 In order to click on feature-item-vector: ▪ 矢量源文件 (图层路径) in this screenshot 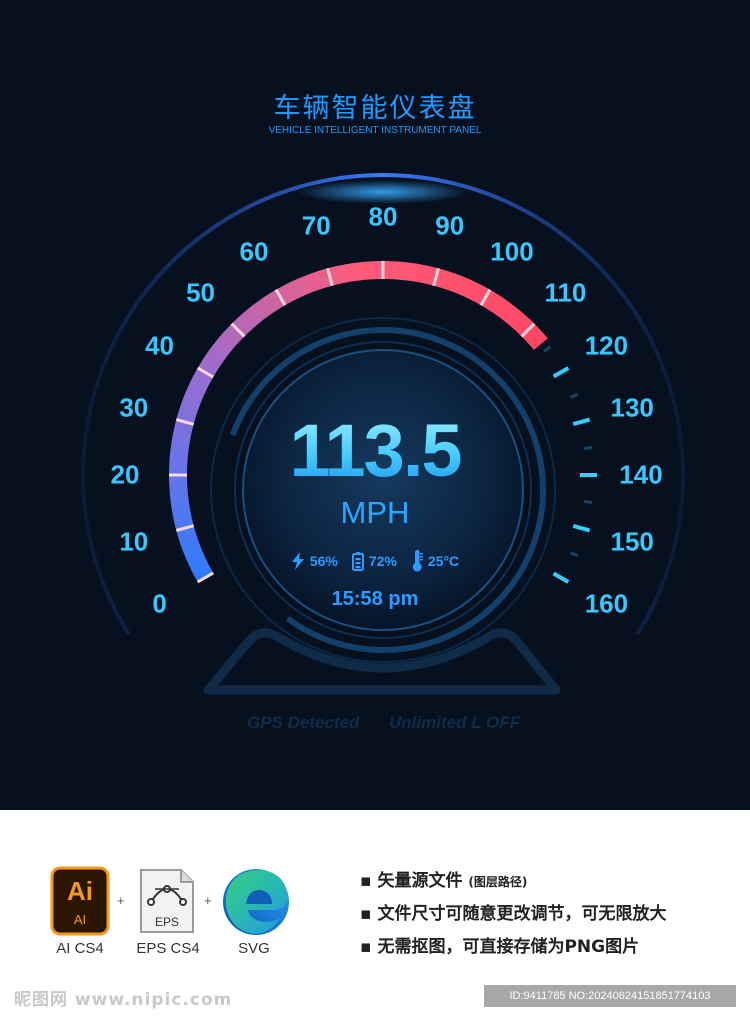, I will do `click(444, 881)`.